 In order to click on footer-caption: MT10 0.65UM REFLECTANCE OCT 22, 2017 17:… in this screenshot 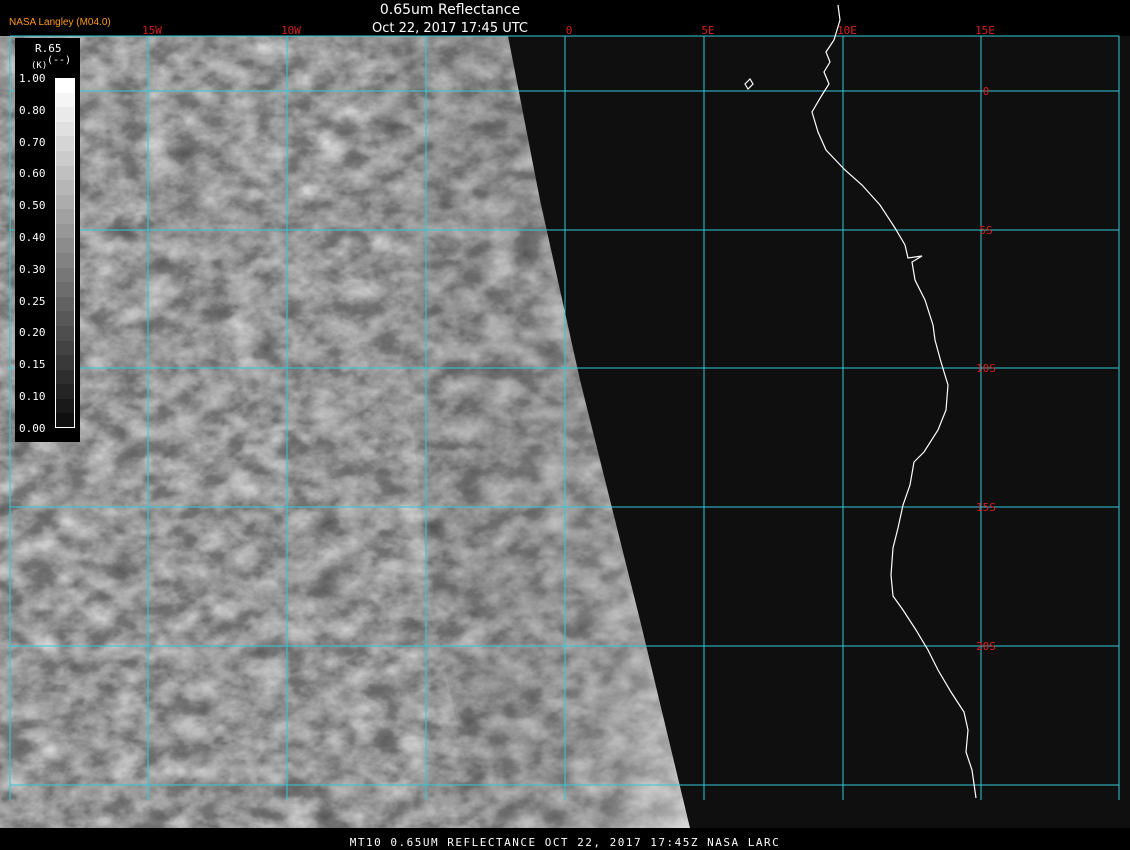, I will do `click(565, 842)`.